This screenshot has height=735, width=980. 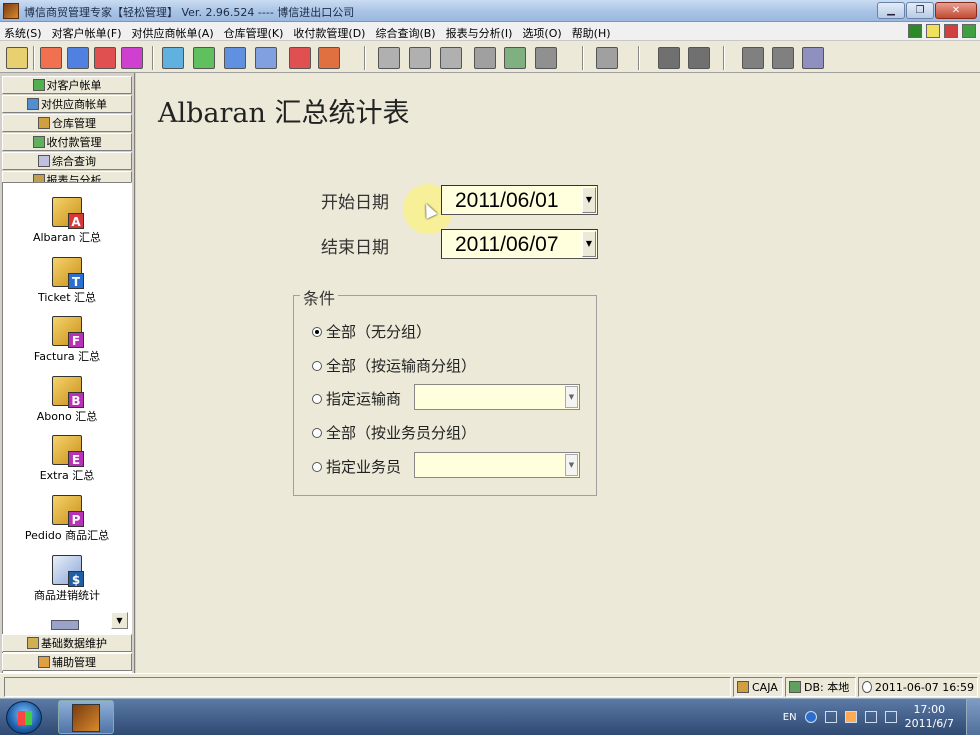 I want to click on minimize-button: ▁, so click(x=891, y=10).